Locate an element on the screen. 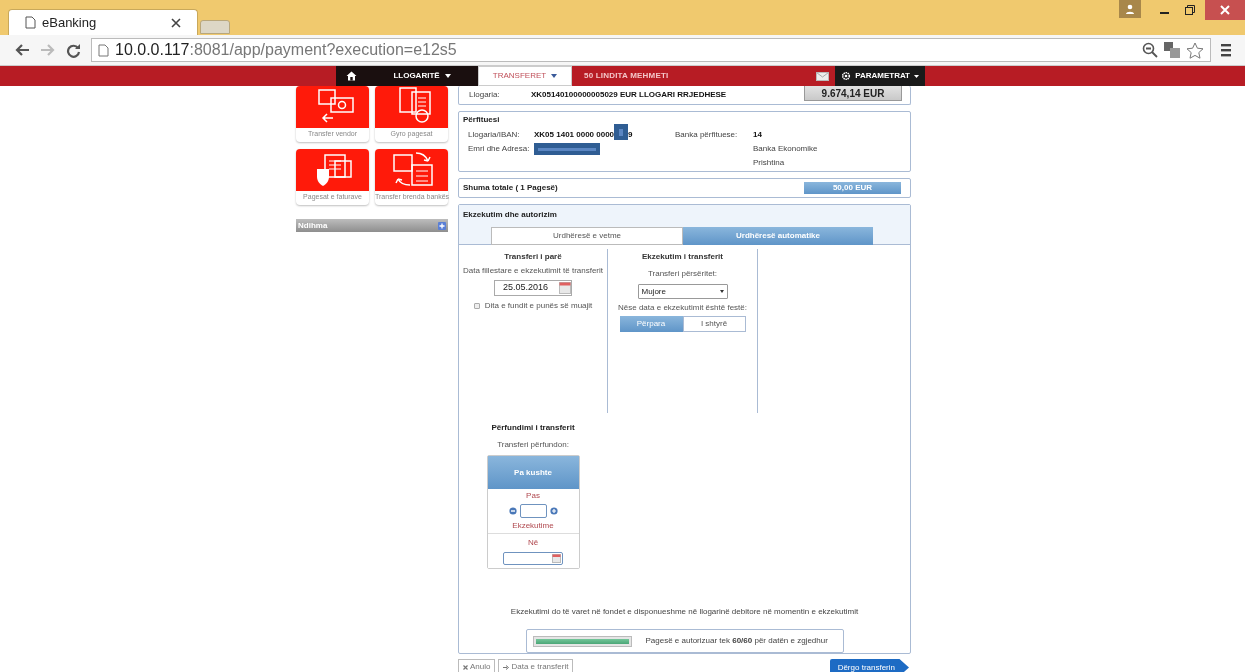  envelope-icon is located at coordinates (823, 76).